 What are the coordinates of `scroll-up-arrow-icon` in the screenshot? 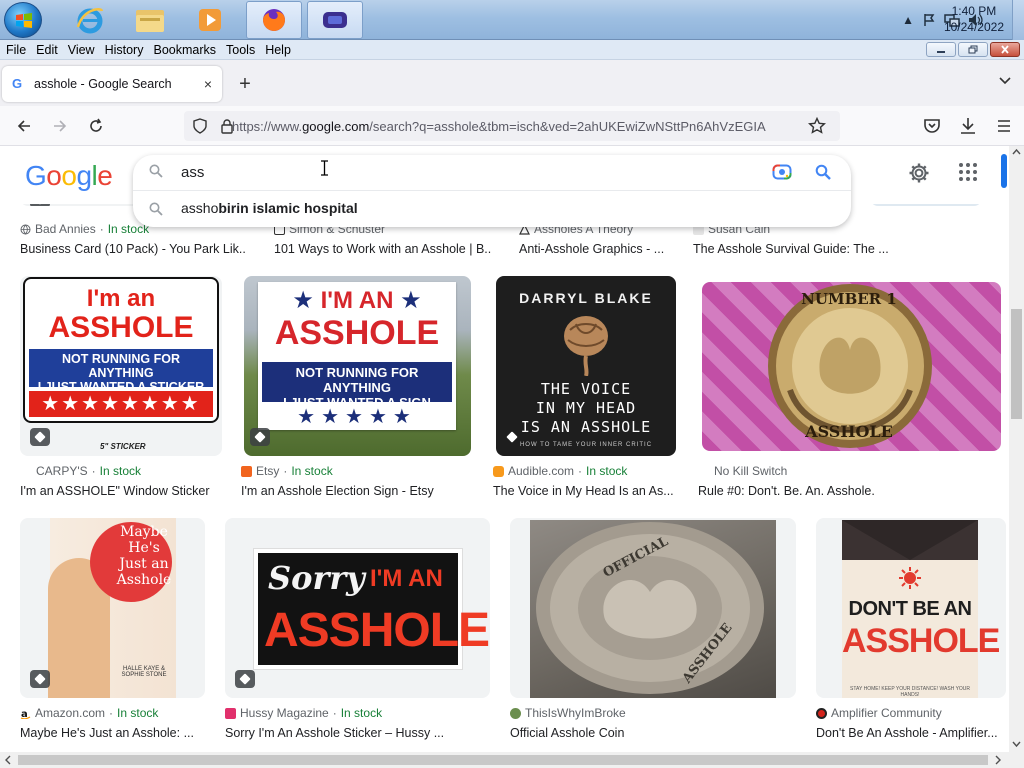 It's located at (1016, 152).